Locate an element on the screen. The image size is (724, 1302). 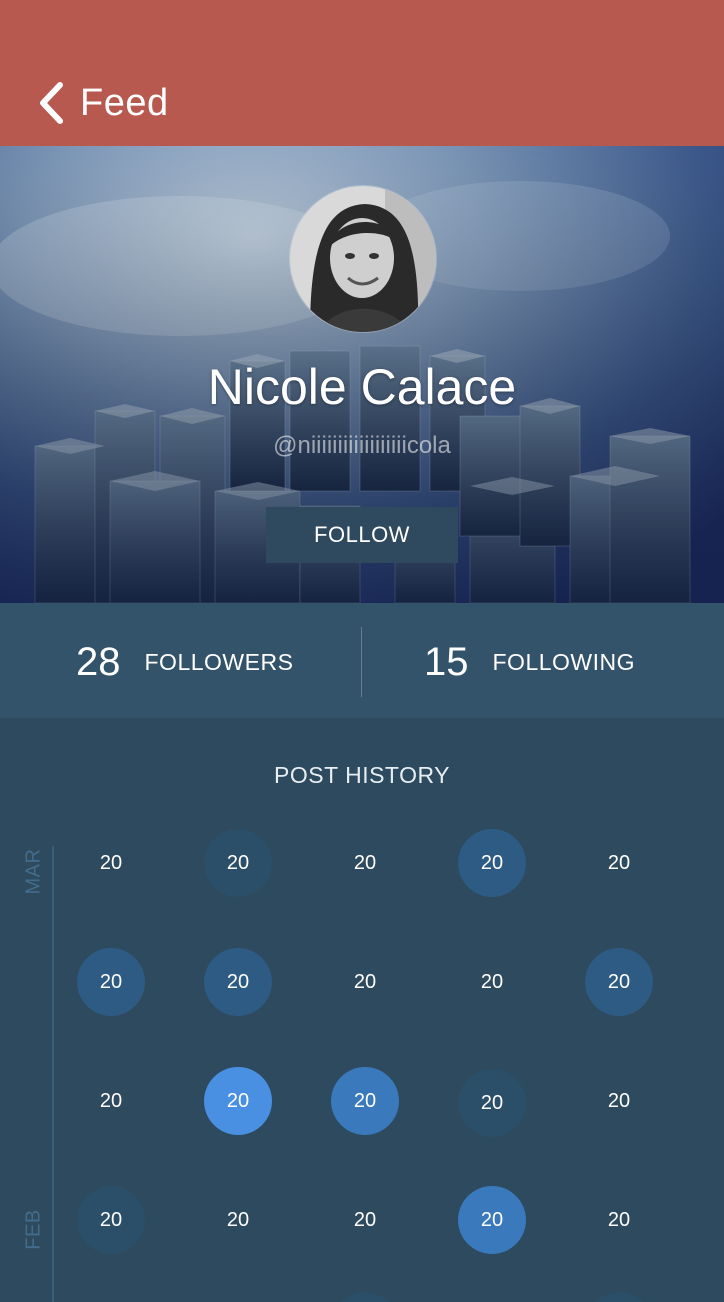
stats-bar: 28 FOLLOWERS 15 FOLLOWING is located at coordinates (362, 660).